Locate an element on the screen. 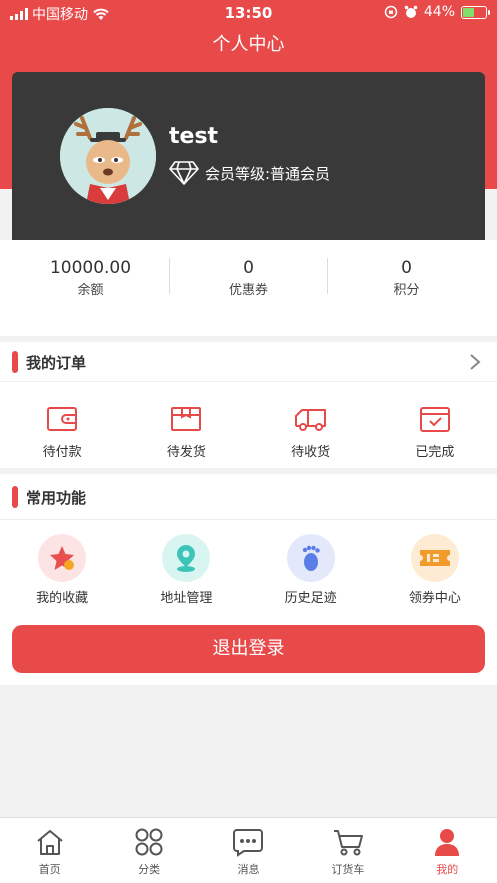  tab-category: 分类 is located at coordinates (148, 850).